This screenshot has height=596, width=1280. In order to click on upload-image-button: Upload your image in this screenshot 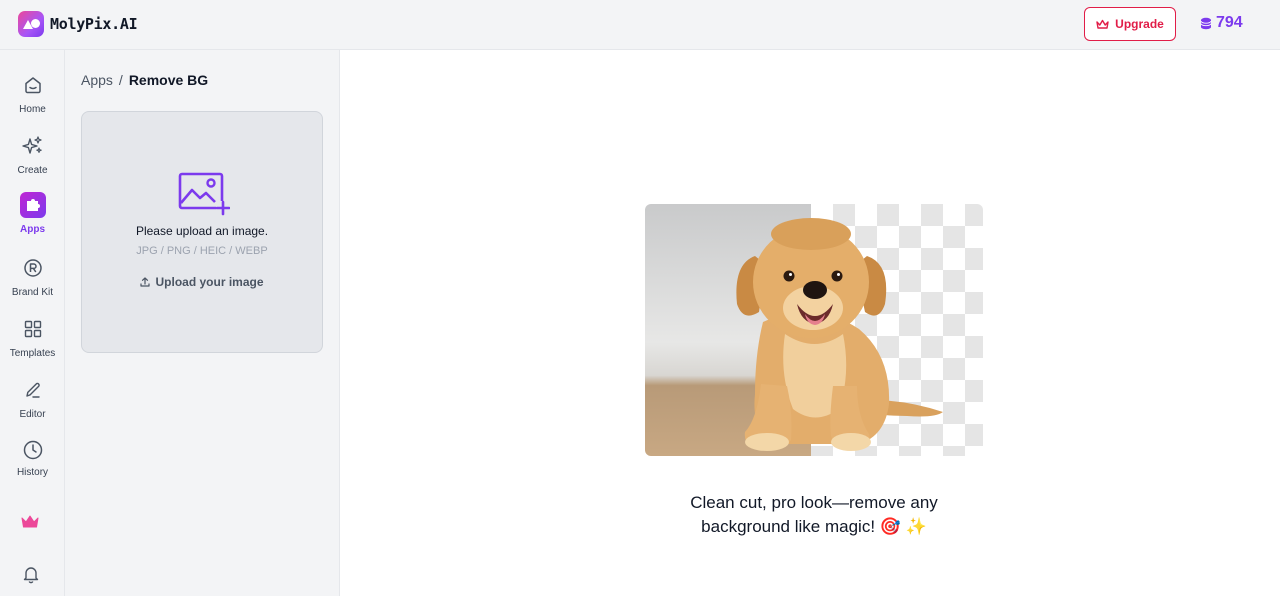, I will do `click(202, 282)`.